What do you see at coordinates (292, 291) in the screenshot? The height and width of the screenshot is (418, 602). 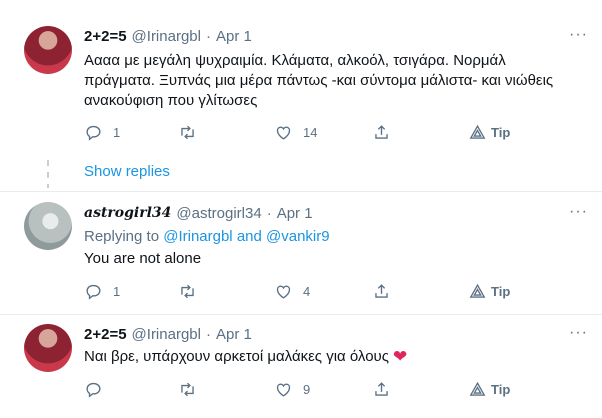 I see `like-button: 4` at bounding box center [292, 291].